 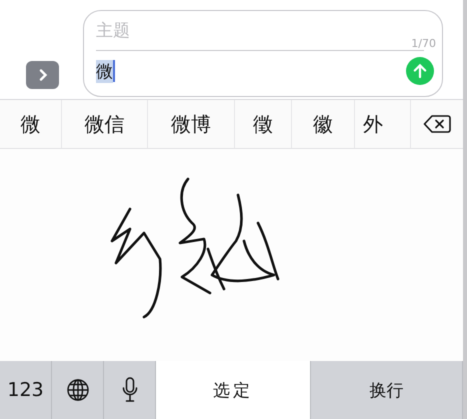 I want to click on candidate-word: 徵, so click(x=263, y=124).